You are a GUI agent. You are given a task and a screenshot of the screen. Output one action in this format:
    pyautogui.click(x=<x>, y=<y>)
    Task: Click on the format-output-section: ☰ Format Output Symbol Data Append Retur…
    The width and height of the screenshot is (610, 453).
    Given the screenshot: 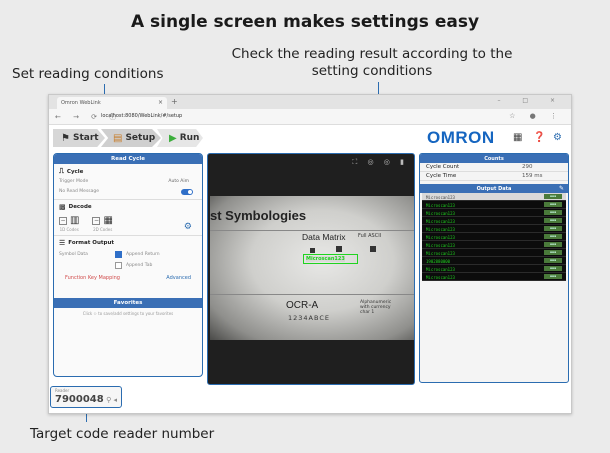 What is the action you would take?
    pyautogui.click(x=128, y=260)
    